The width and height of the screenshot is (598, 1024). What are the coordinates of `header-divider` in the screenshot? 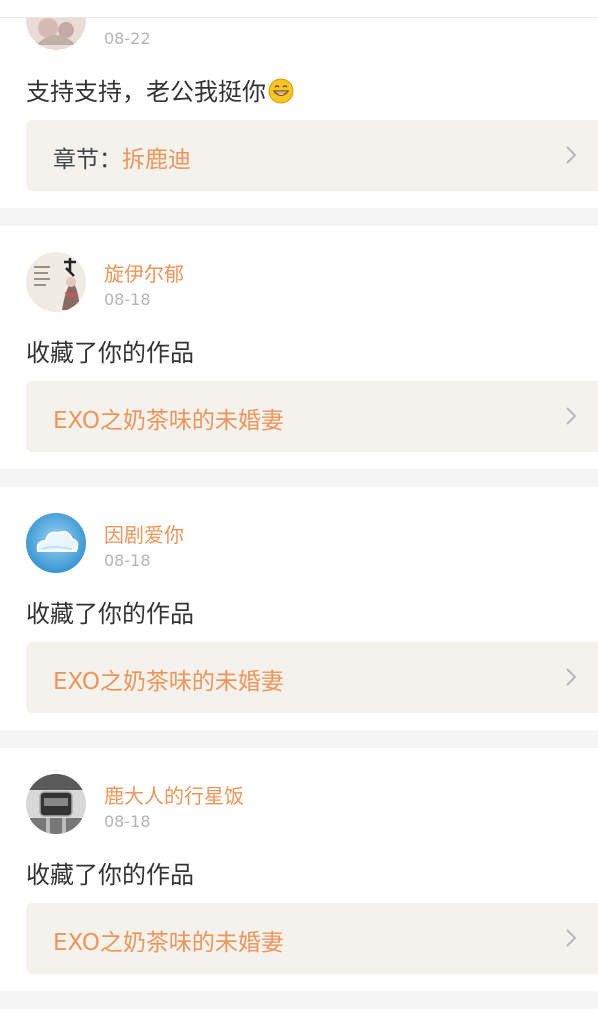 It's located at (299, 9).